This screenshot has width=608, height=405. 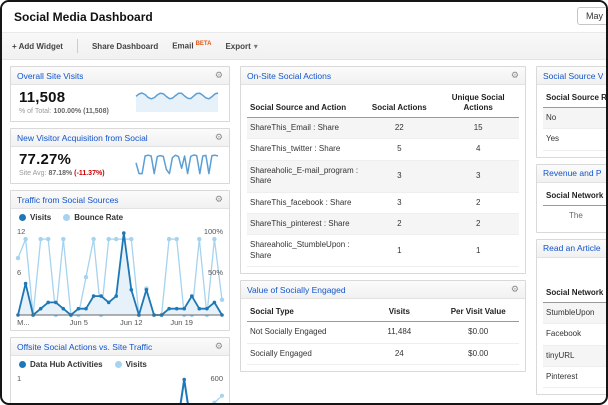 What do you see at coordinates (399, 128) in the screenshot?
I see `table-cell: 22` at bounding box center [399, 128].